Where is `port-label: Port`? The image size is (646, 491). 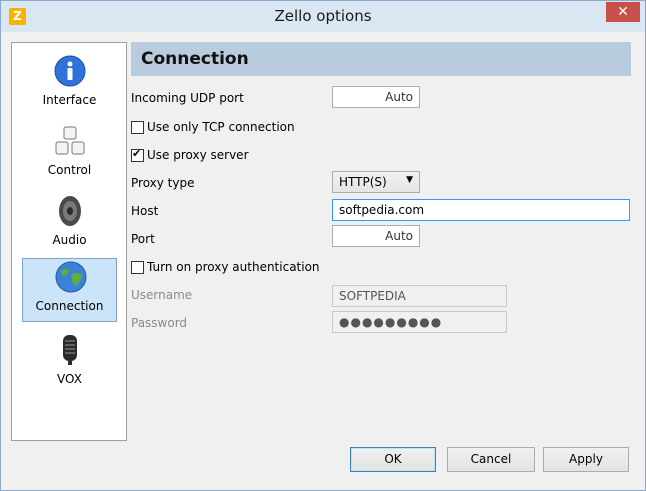
port-label: Port is located at coordinates (143, 239).